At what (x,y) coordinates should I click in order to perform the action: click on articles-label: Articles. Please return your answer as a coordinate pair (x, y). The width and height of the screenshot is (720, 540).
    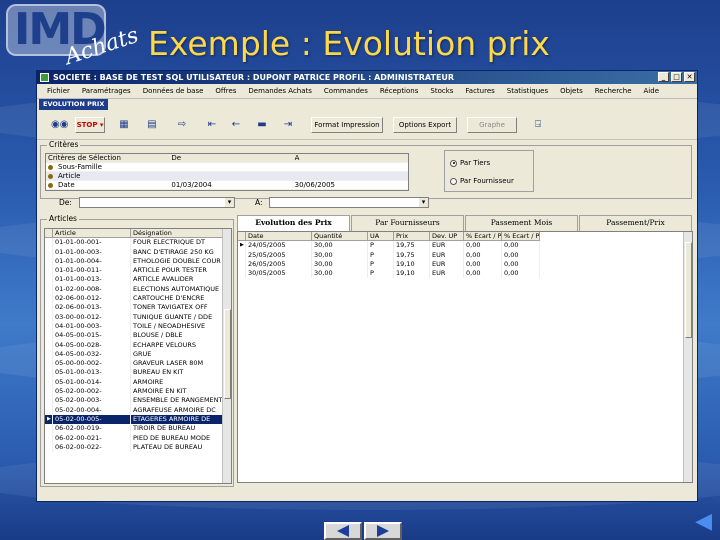
    Looking at the image, I should click on (63, 218).